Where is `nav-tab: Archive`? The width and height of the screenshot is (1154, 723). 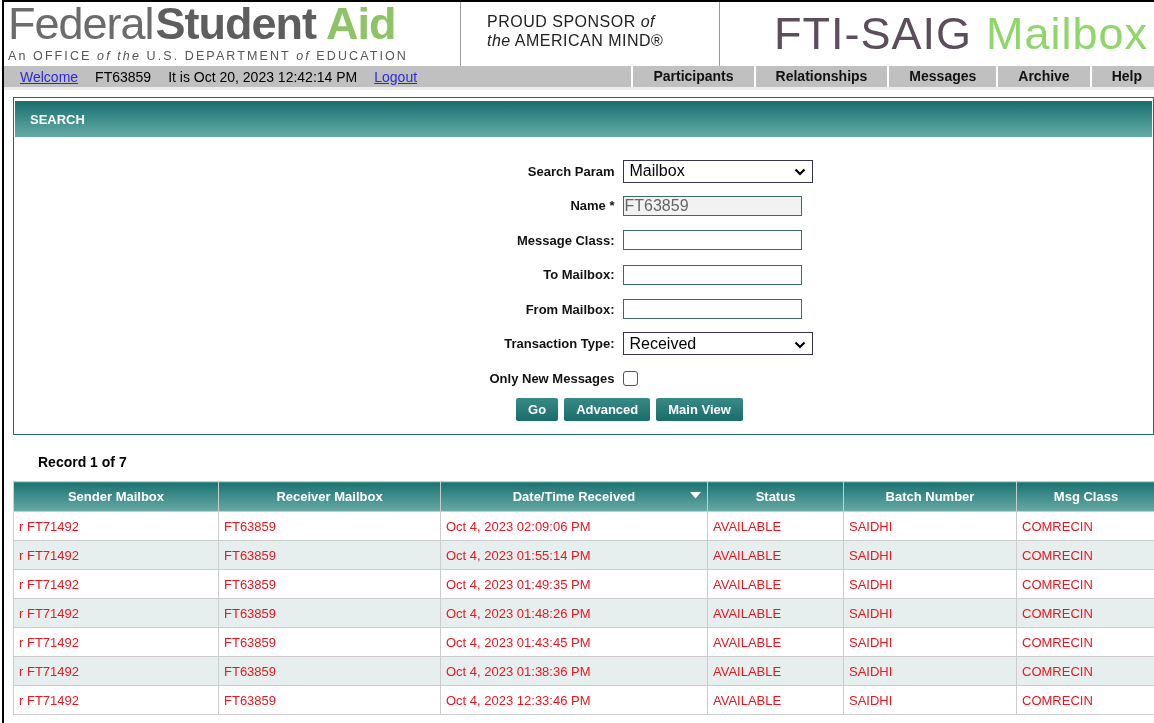
nav-tab: Archive is located at coordinates (1045, 76).